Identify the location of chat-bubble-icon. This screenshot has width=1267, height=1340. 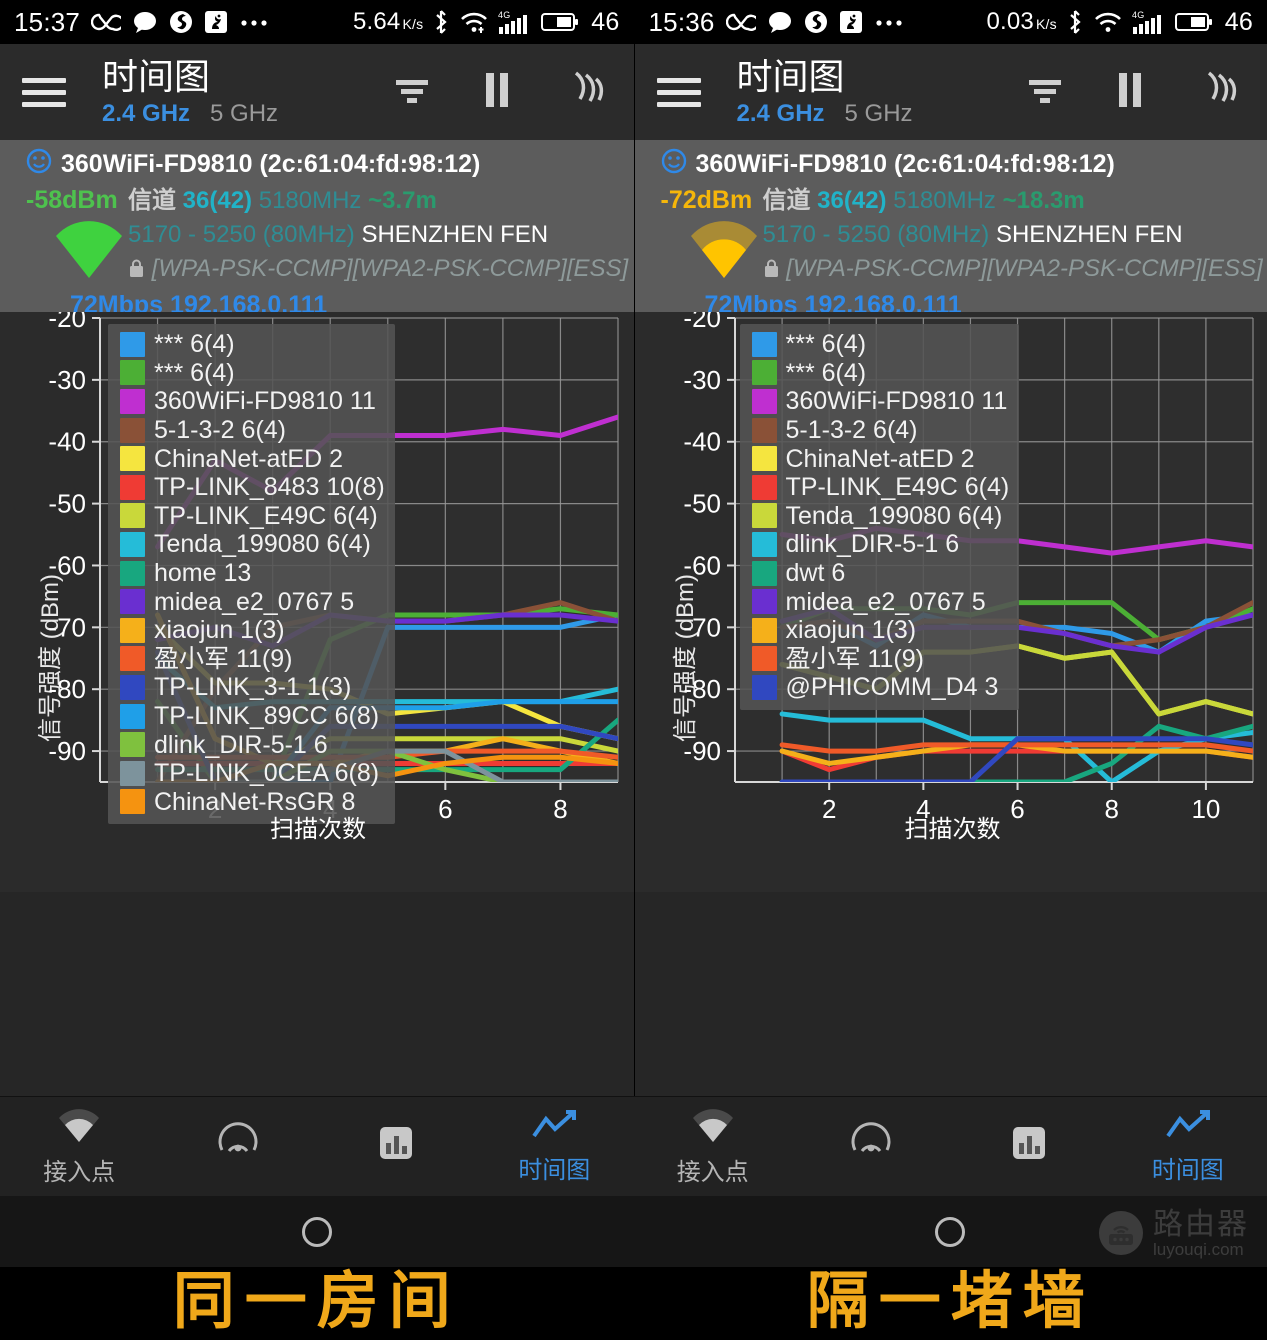
(780, 22).